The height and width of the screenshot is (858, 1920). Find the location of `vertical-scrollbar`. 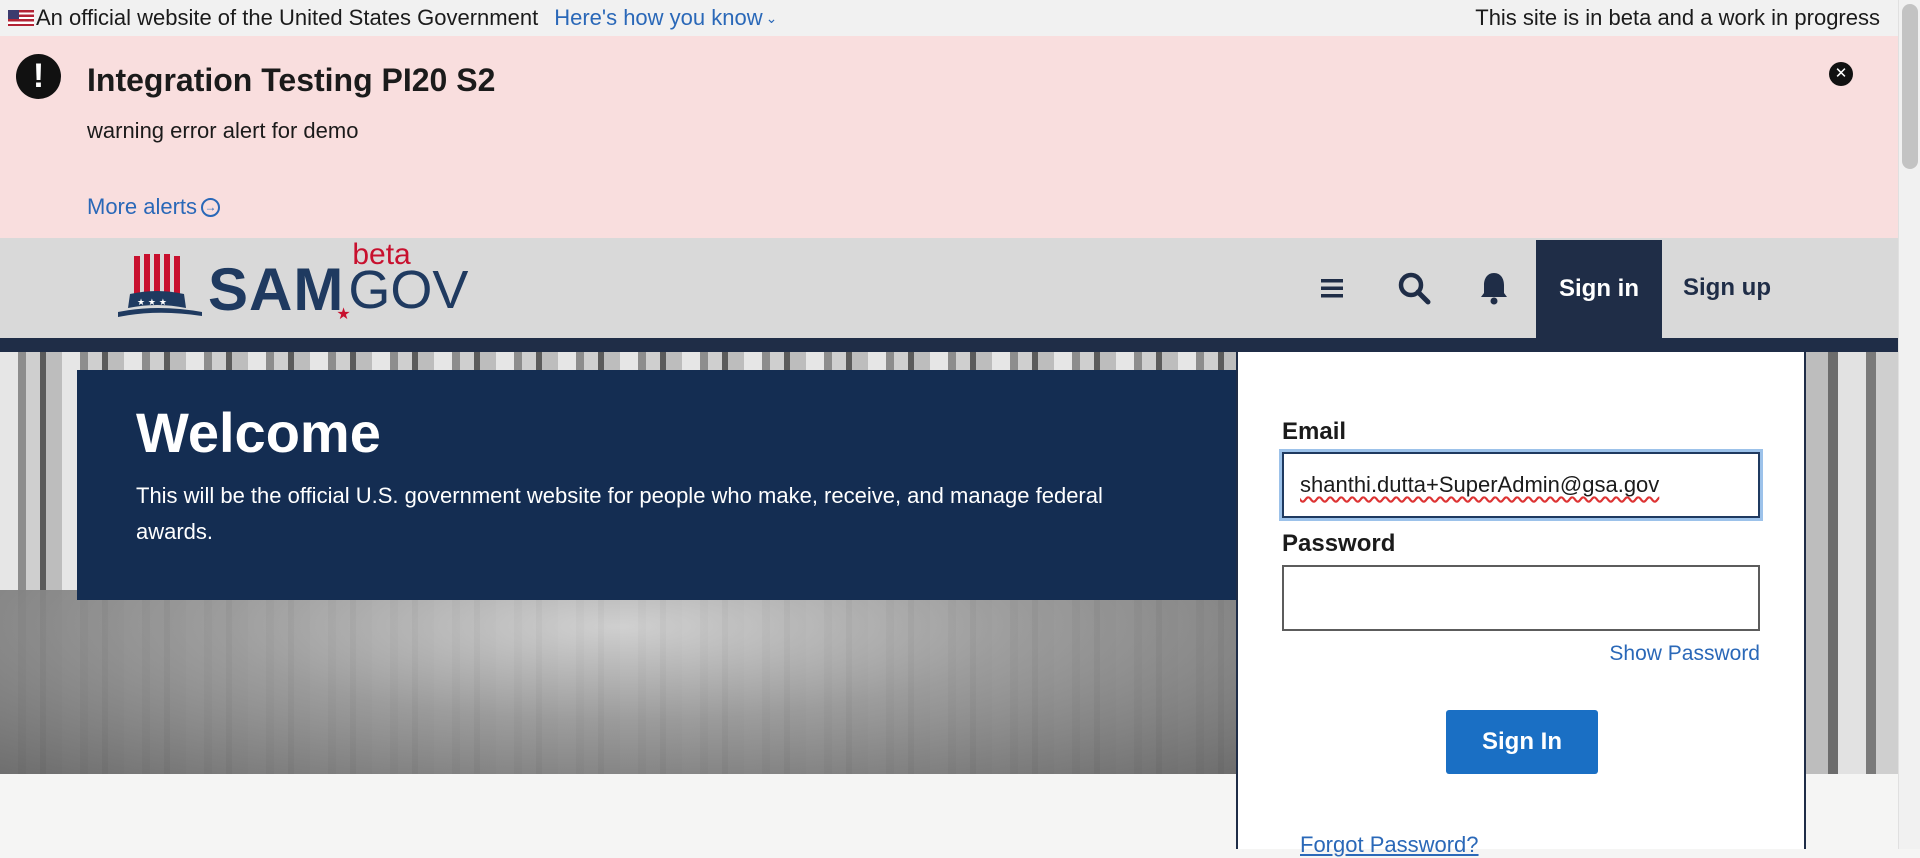

vertical-scrollbar is located at coordinates (1909, 424).